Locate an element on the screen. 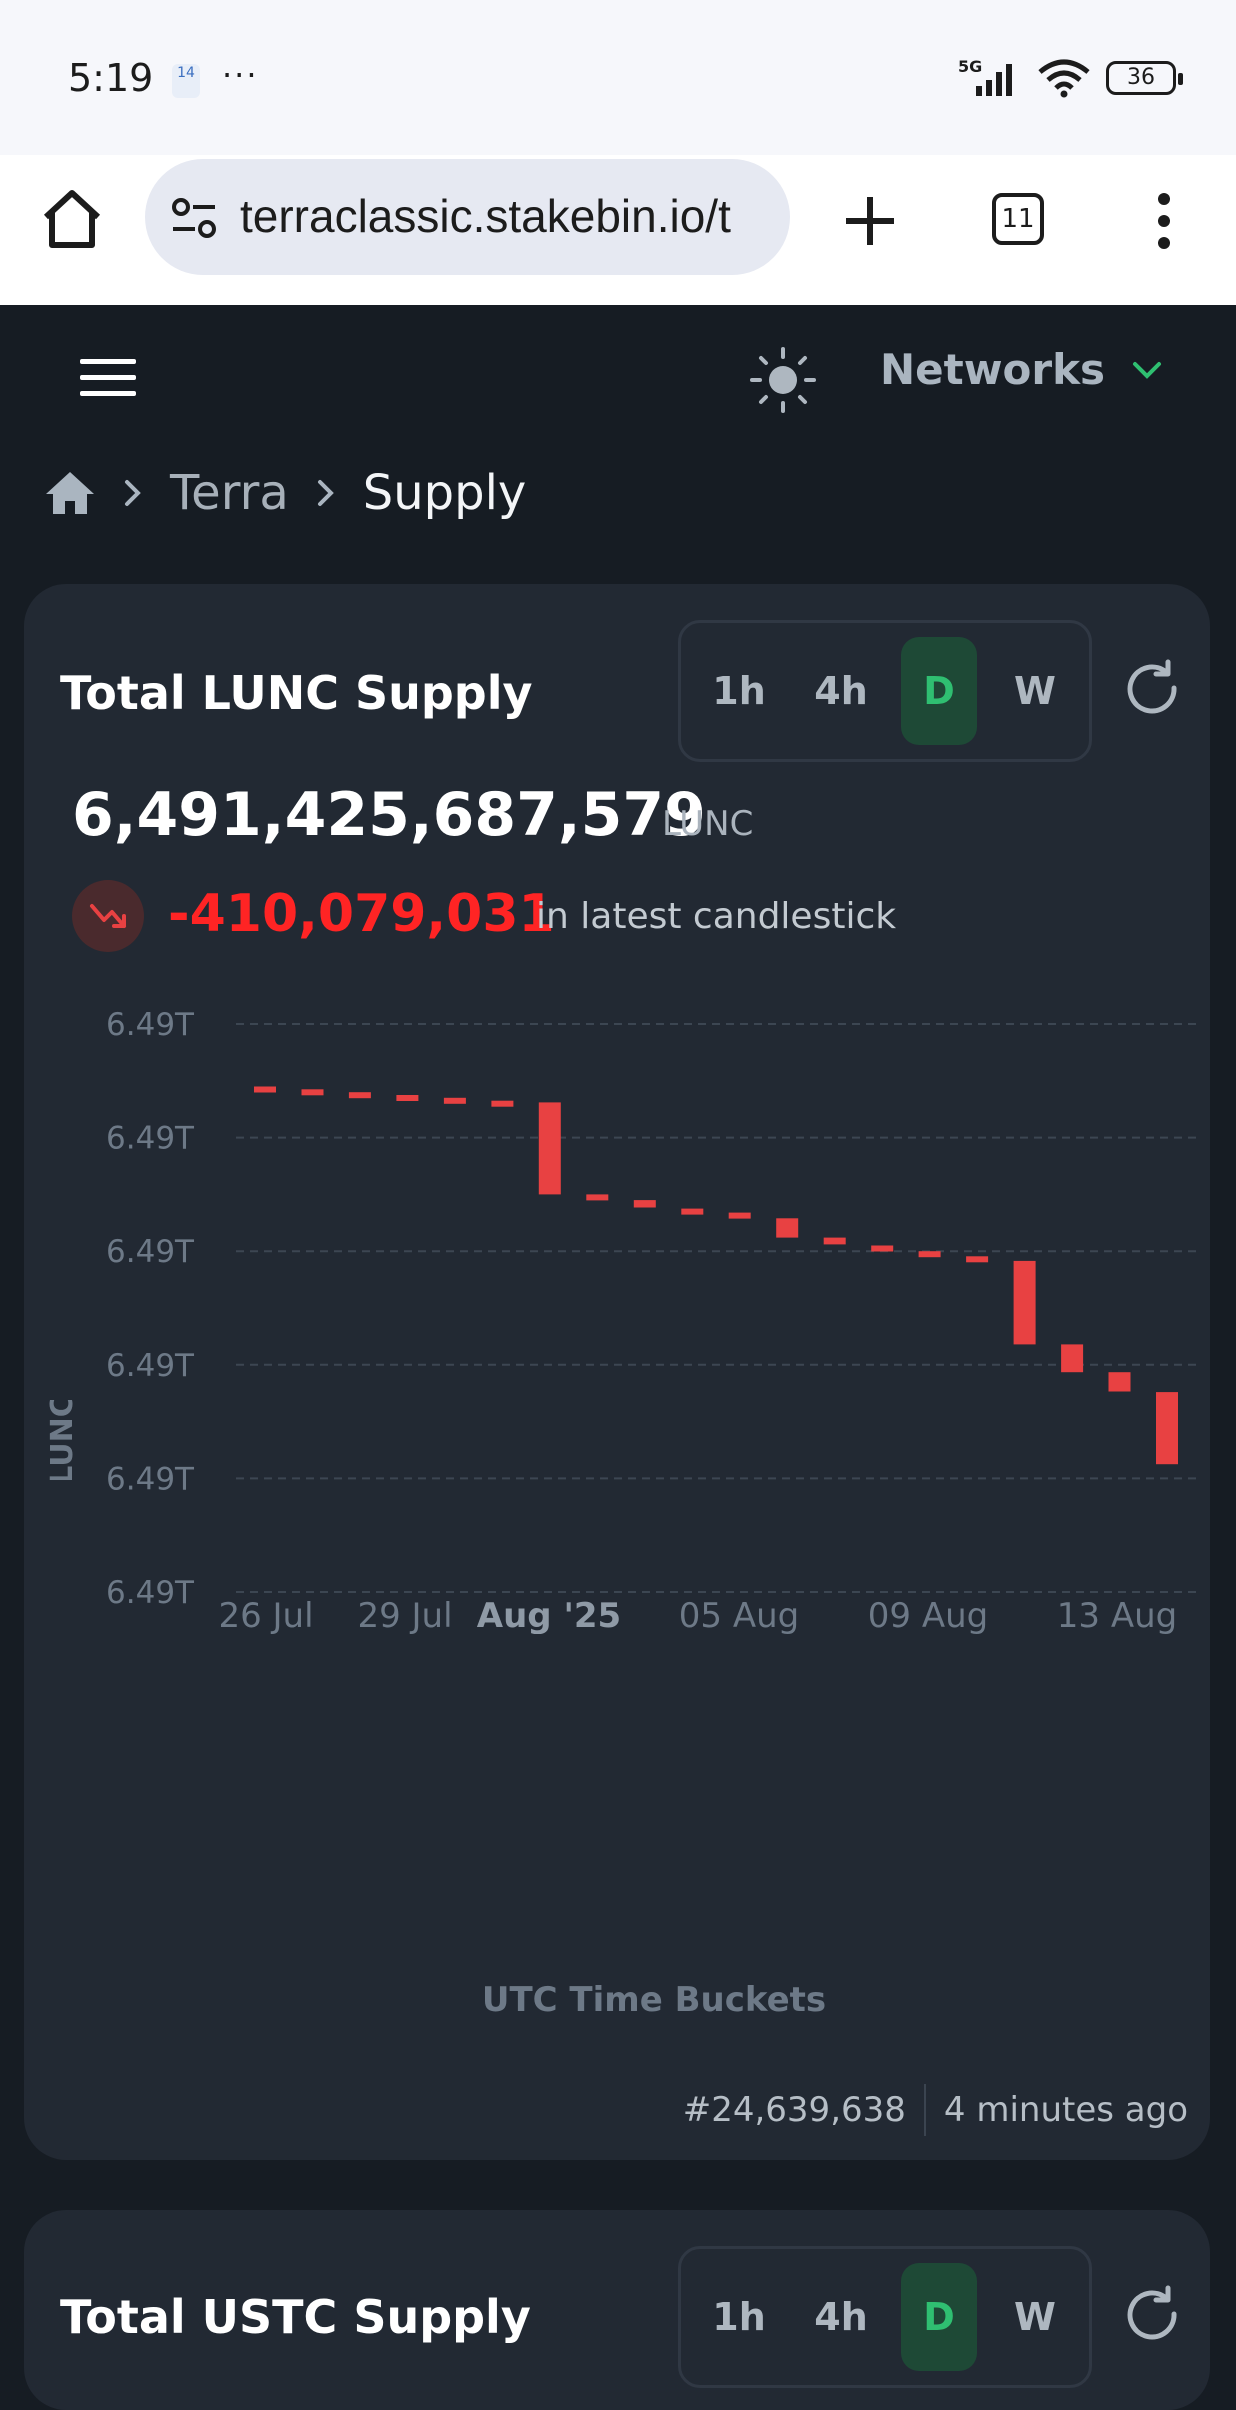 The height and width of the screenshot is (2410, 1236). x-tick-label: 13 Aug is located at coordinates (1117, 1615).